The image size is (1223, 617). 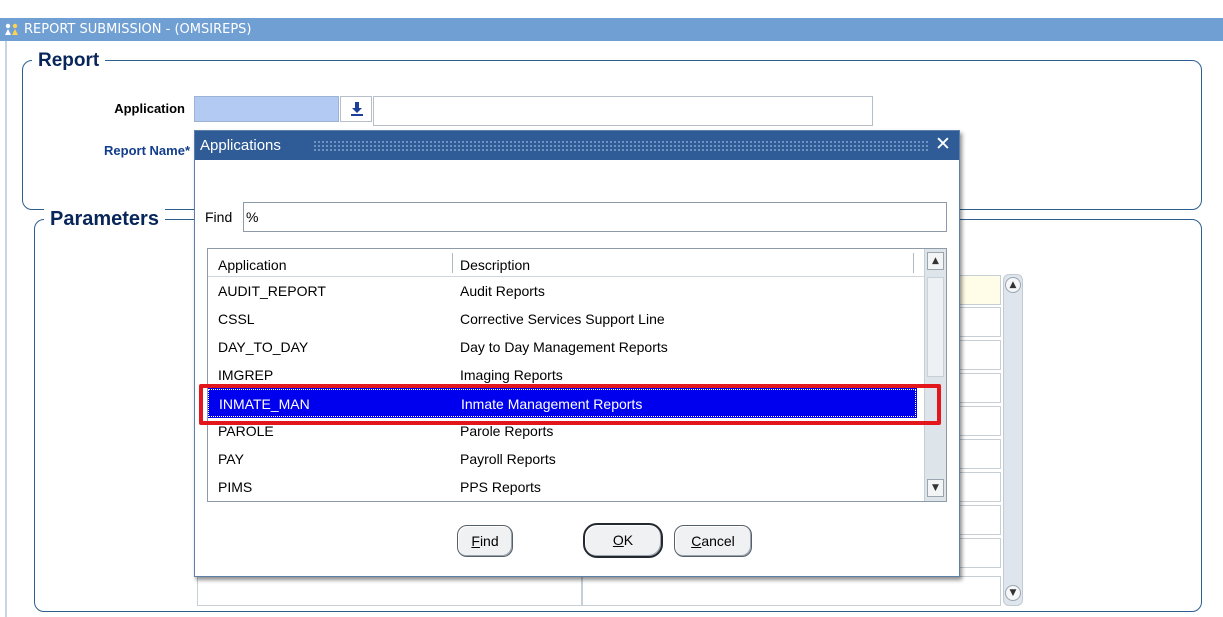 I want to click on ok-button-mnemonic: O, so click(x=618, y=540).